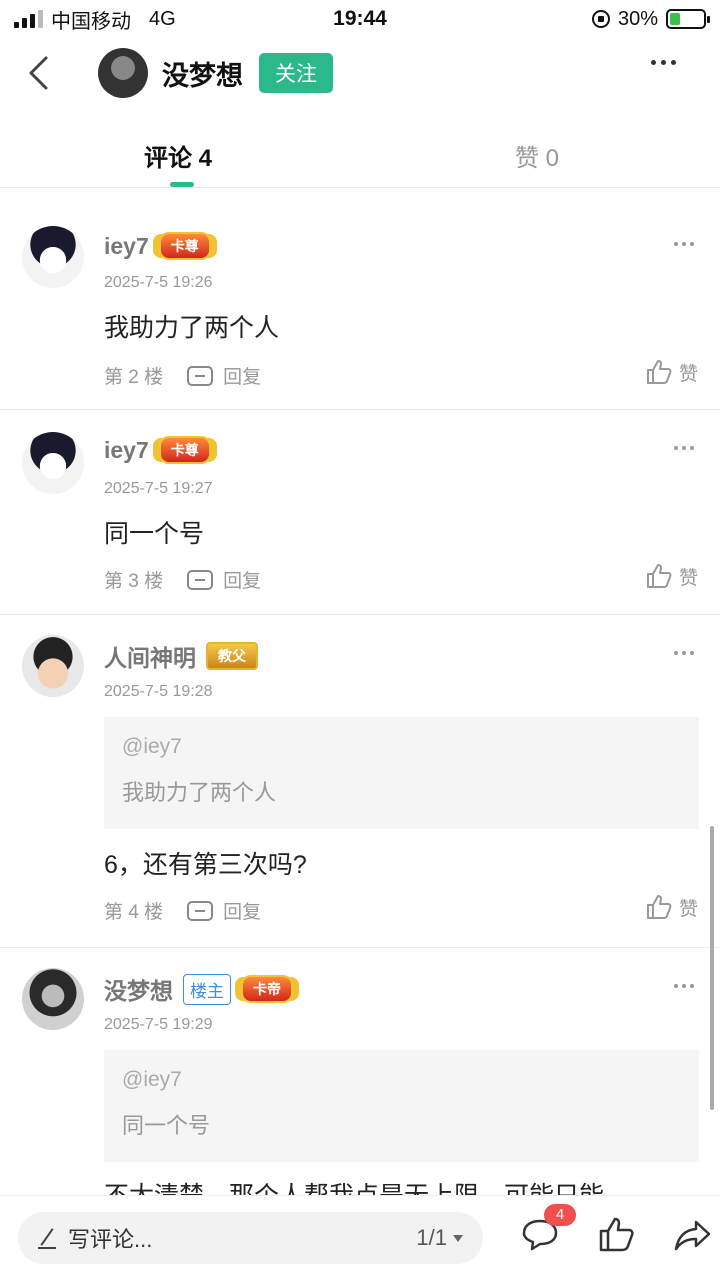  Describe the element at coordinates (123, 73) in the screenshot. I see `author-avatar` at that location.